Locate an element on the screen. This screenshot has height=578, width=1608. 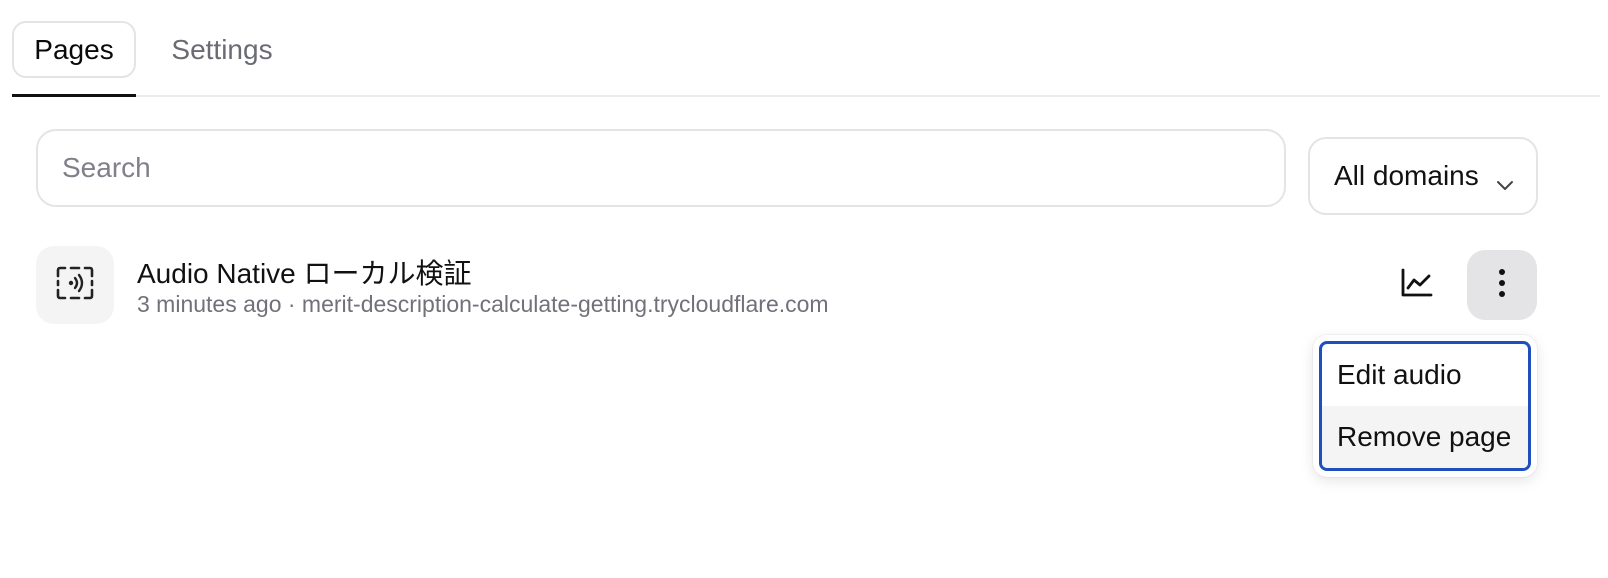
page-thumbnail is located at coordinates (75, 285).